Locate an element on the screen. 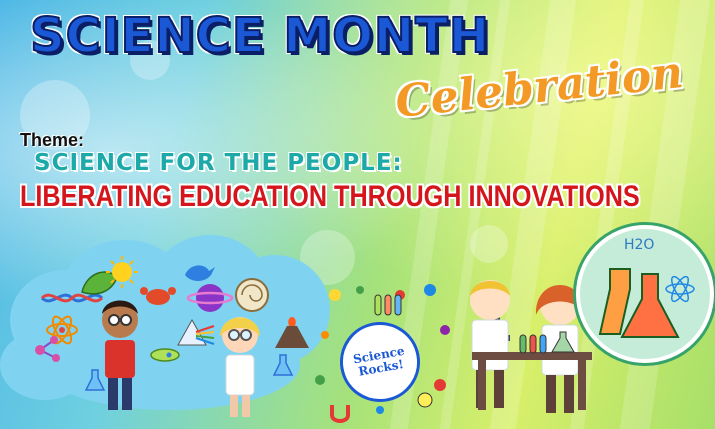  test-tube-icon is located at coordinates (388, 305).